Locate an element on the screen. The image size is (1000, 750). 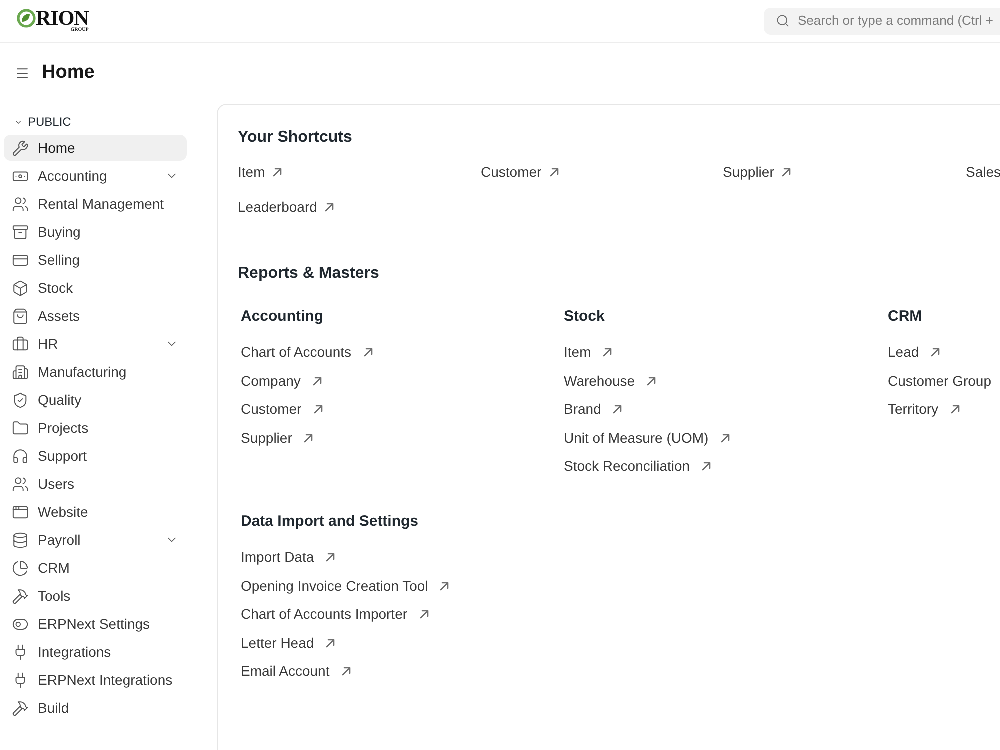
briefcase-icon is located at coordinates (20, 344).